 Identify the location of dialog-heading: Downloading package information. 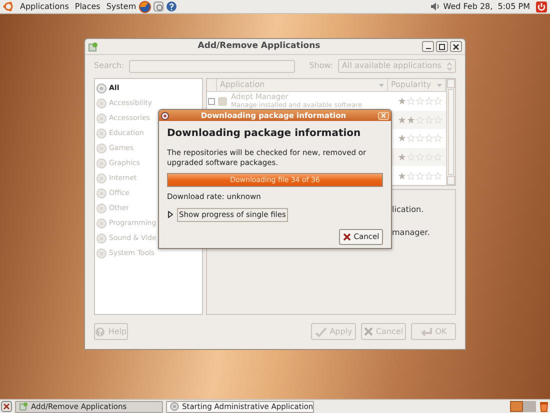
(264, 134).